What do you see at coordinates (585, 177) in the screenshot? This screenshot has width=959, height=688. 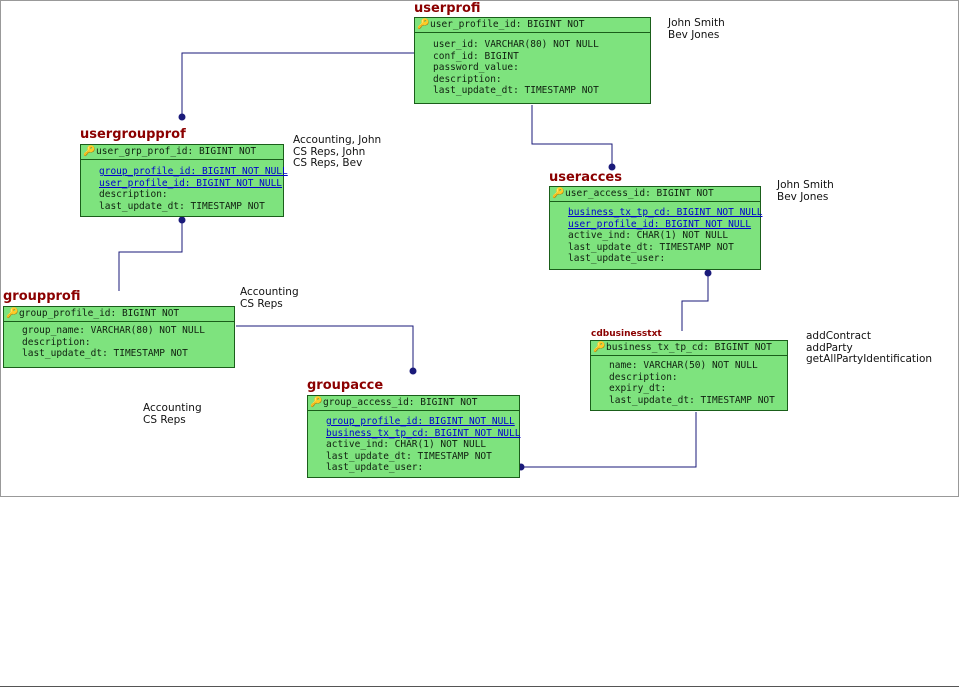 I see `entity-title: useracces` at bounding box center [585, 177].